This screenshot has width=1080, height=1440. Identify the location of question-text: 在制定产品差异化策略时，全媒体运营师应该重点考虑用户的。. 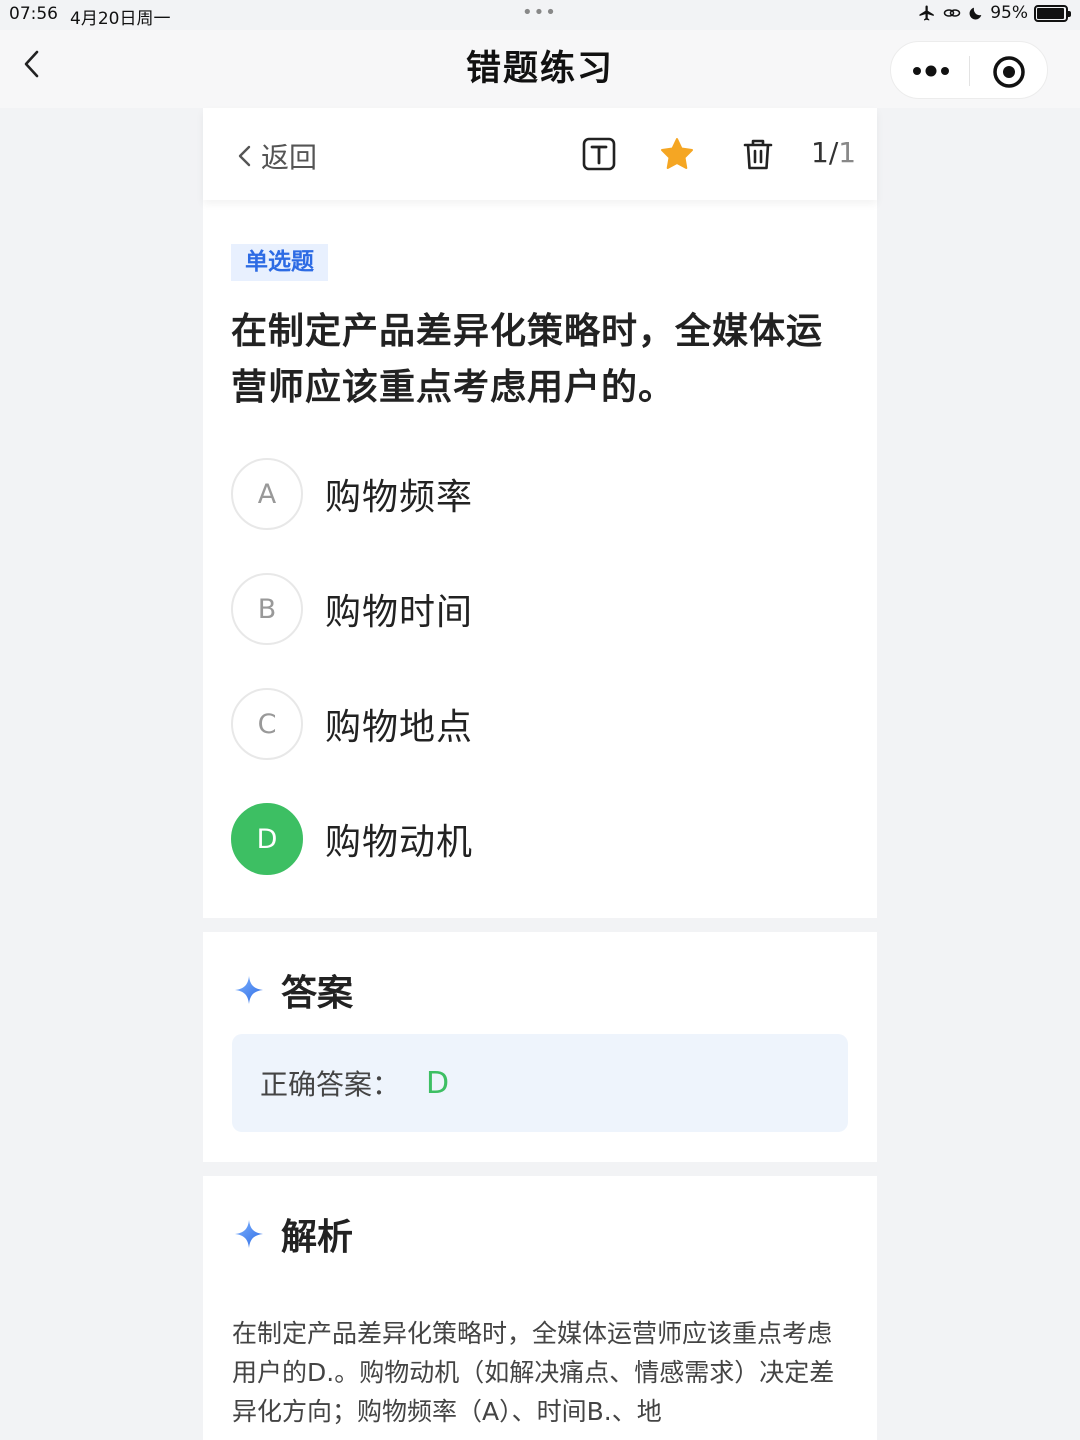
(527, 359).